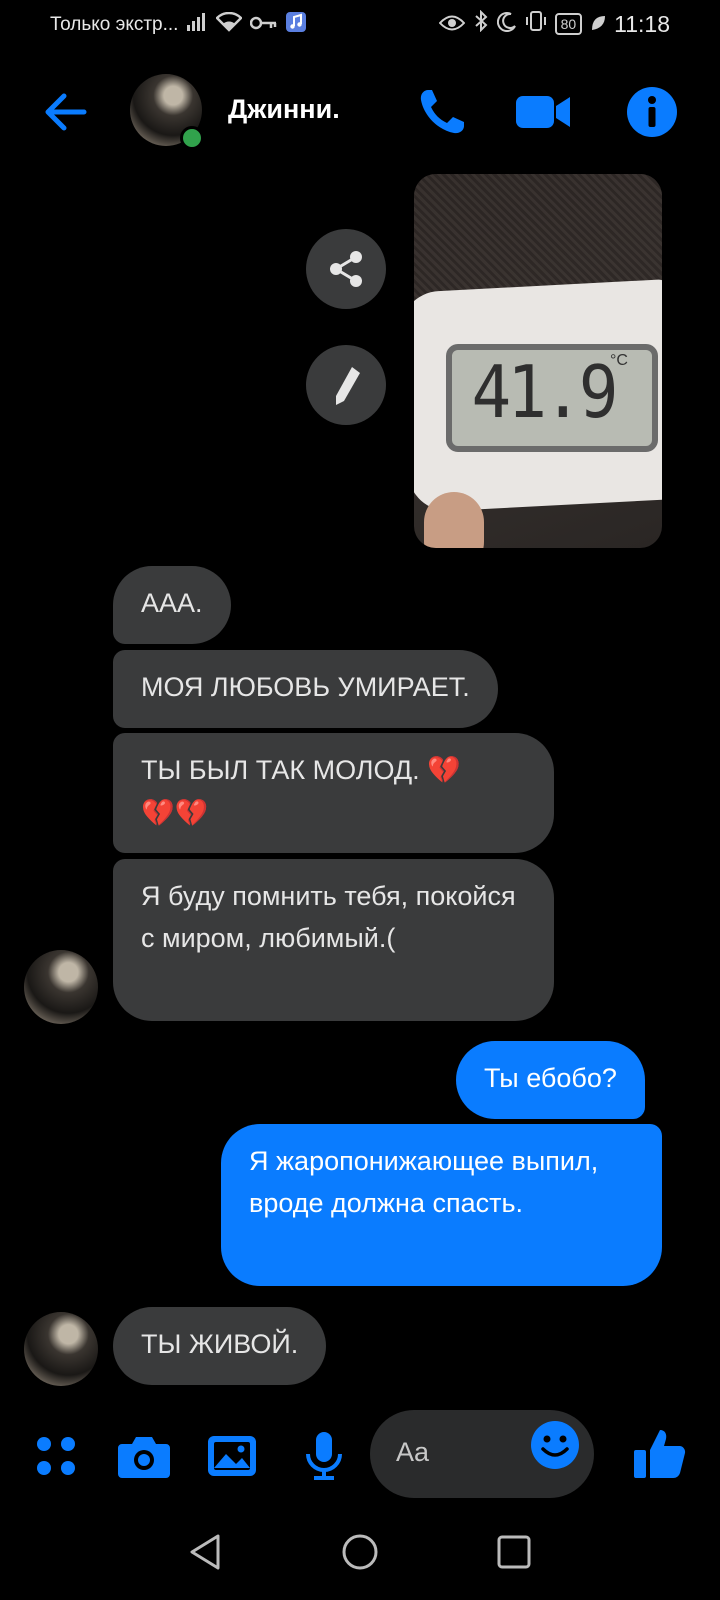 The height and width of the screenshot is (1600, 720). Describe the element at coordinates (555, 1445) in the screenshot. I see `emoji-icon` at that location.